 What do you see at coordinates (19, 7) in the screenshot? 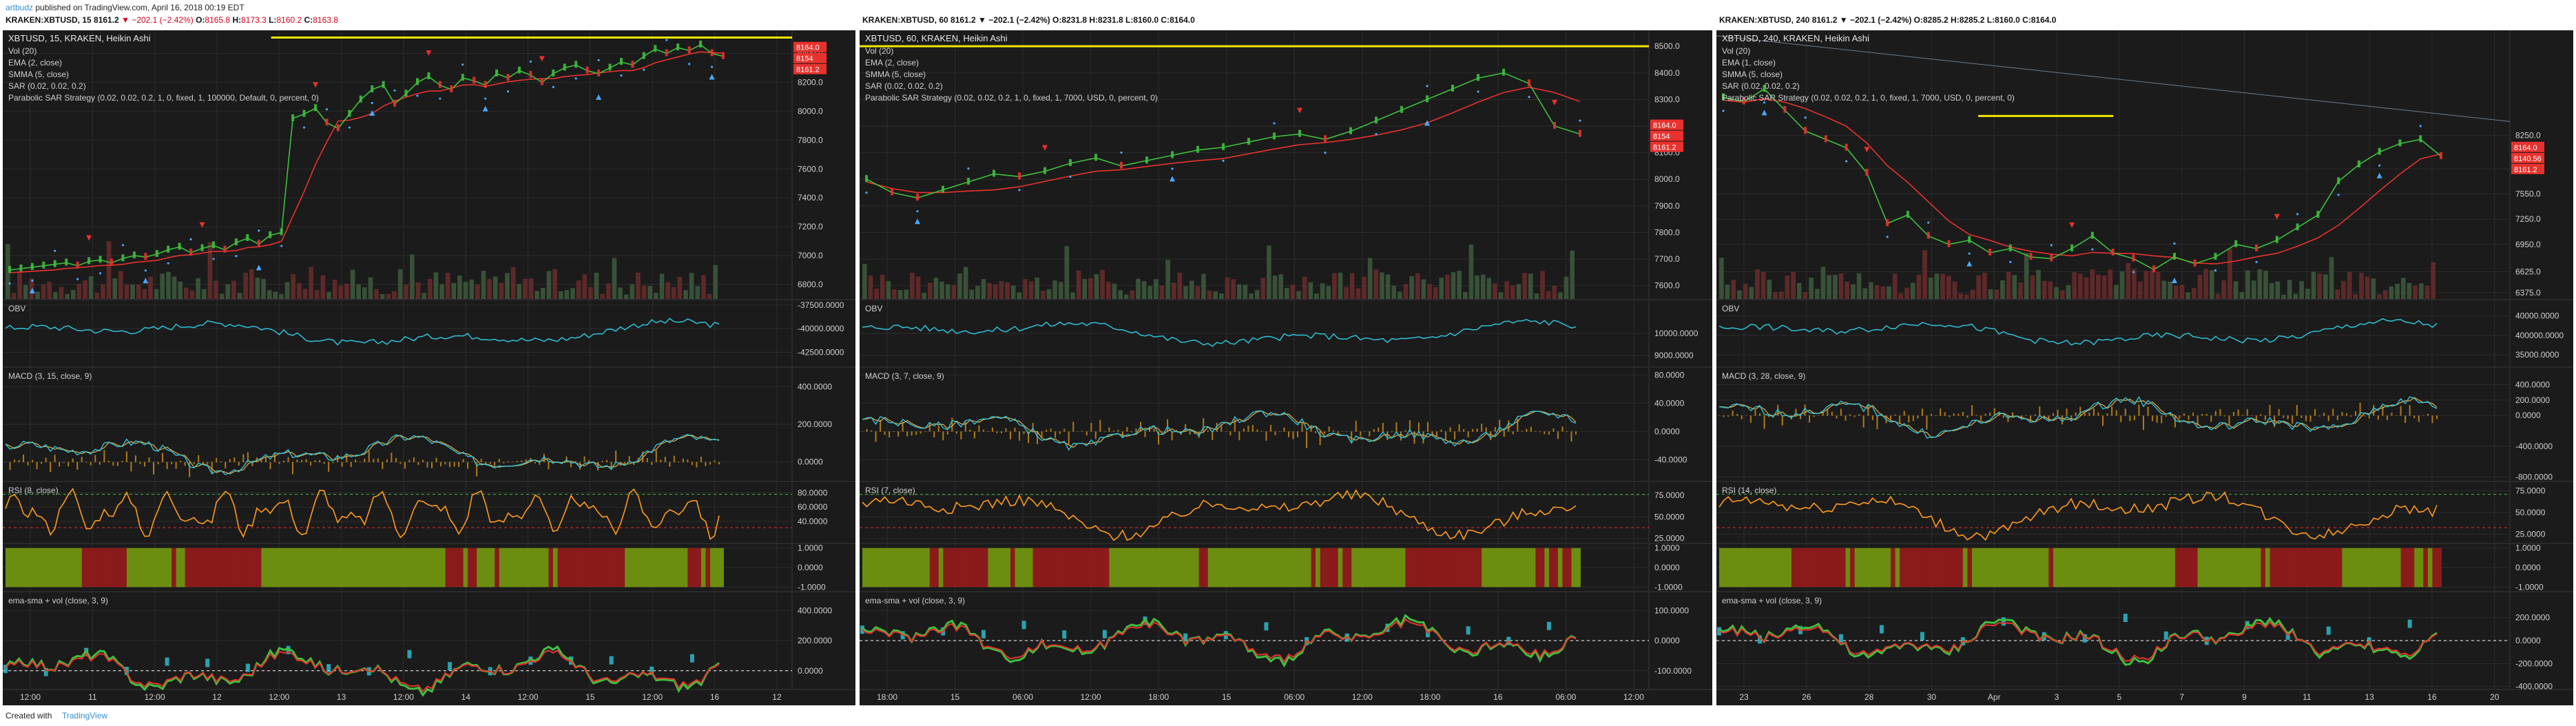
I see `author-link: artbudz` at bounding box center [19, 7].